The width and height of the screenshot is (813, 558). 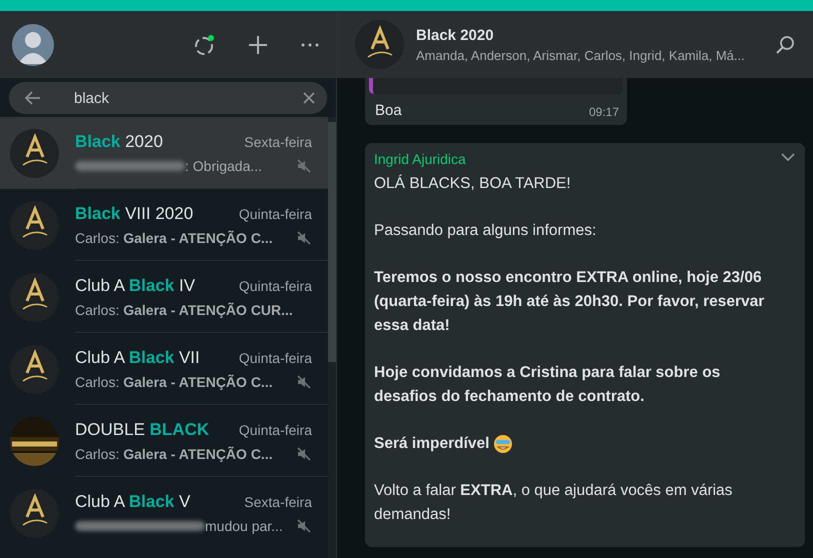 What do you see at coordinates (310, 45) in the screenshot?
I see `more-icon` at bounding box center [310, 45].